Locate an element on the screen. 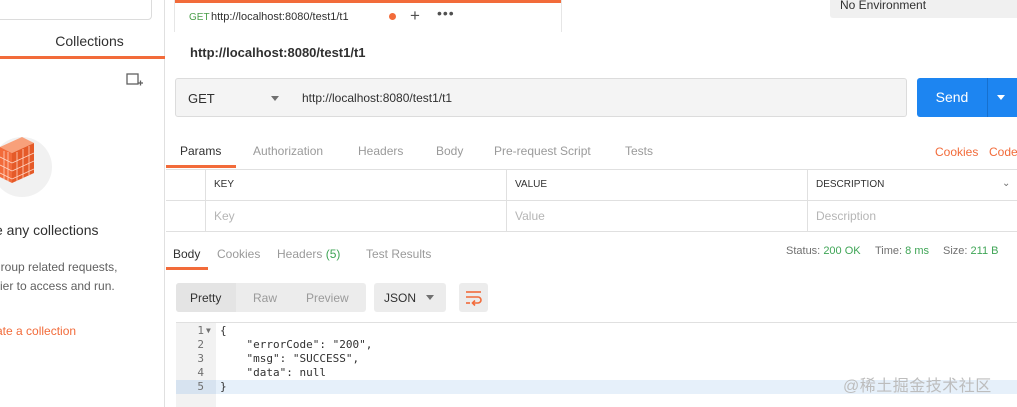 This screenshot has height=407, width=1017. empty-desc-line-2: sier to access and run. is located at coordinates (57, 286).